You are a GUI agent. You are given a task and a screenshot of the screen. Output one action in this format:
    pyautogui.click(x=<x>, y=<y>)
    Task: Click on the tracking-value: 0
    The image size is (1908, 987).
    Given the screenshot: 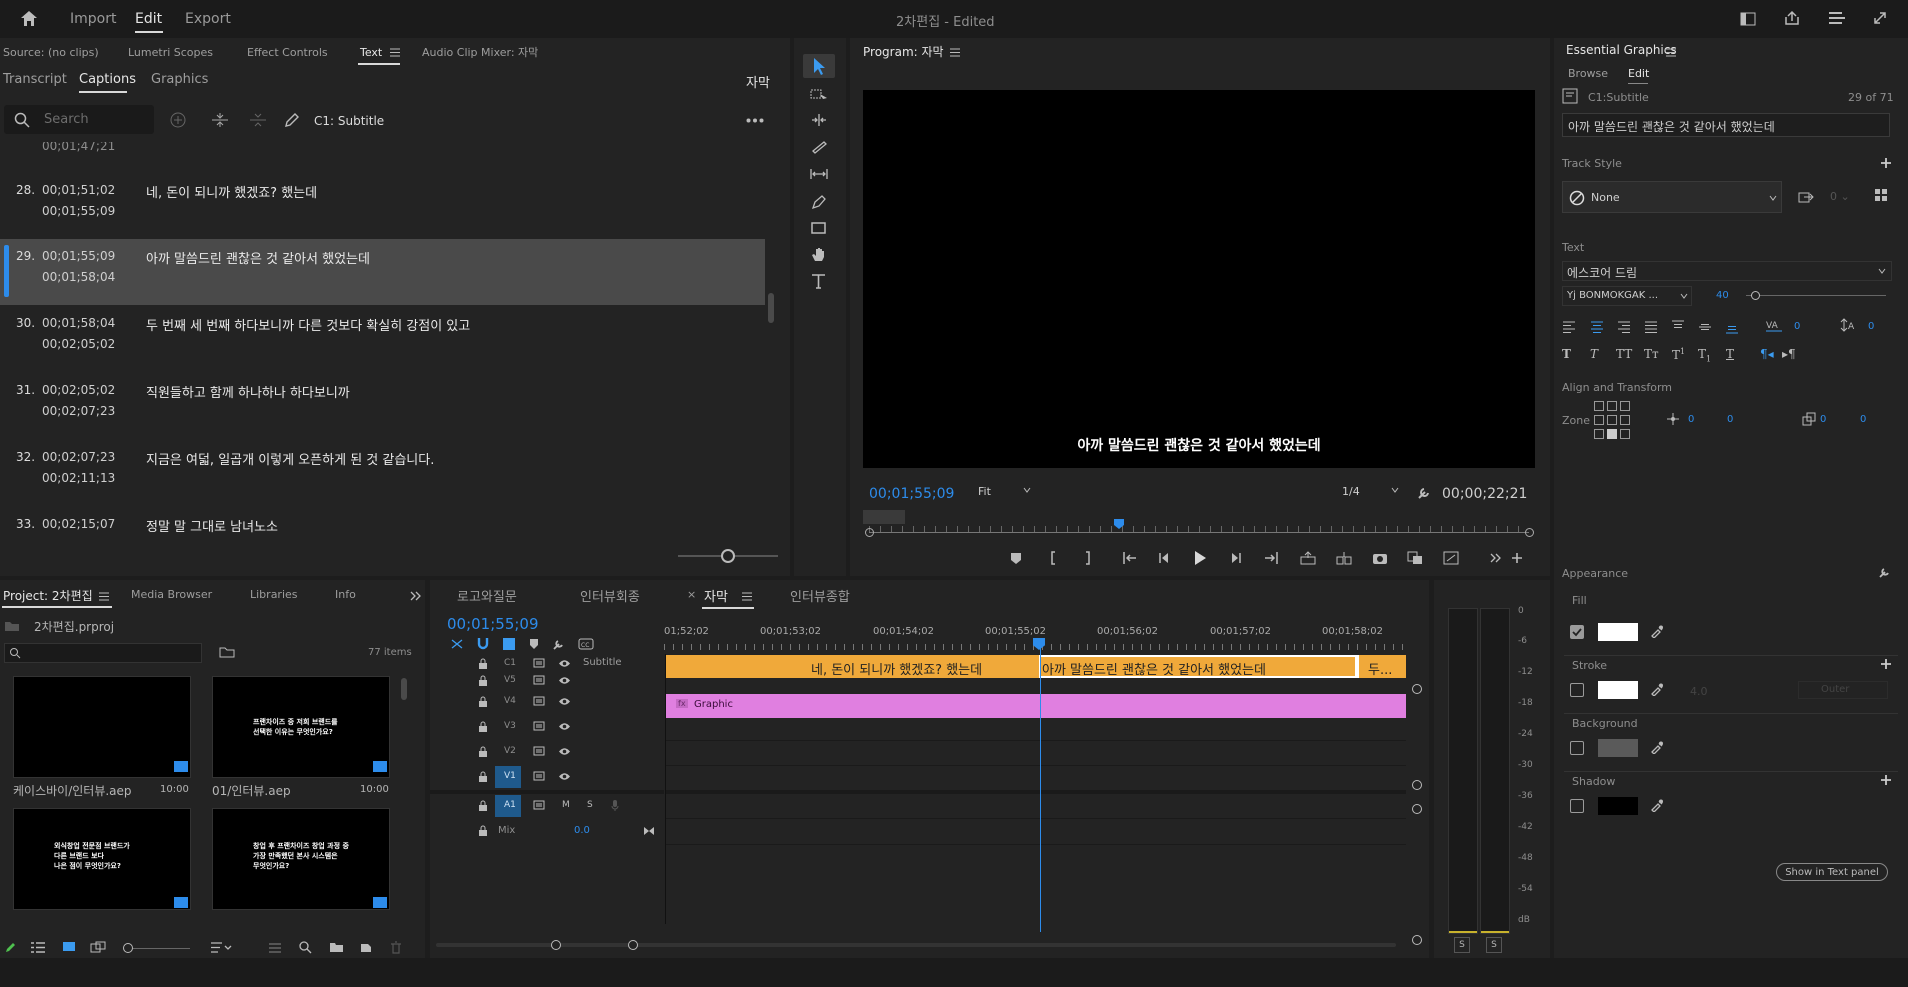 What is the action you would take?
    pyautogui.click(x=1797, y=326)
    